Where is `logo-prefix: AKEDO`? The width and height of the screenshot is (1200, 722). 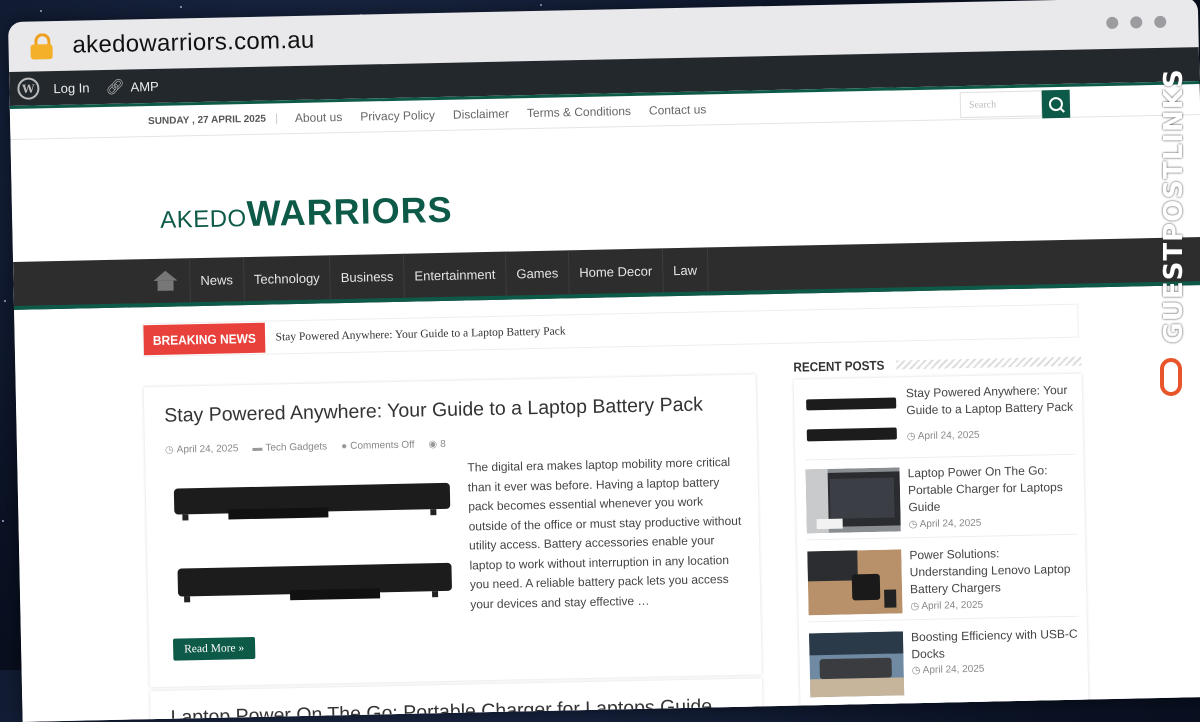
logo-prefix: AKEDO is located at coordinates (203, 219).